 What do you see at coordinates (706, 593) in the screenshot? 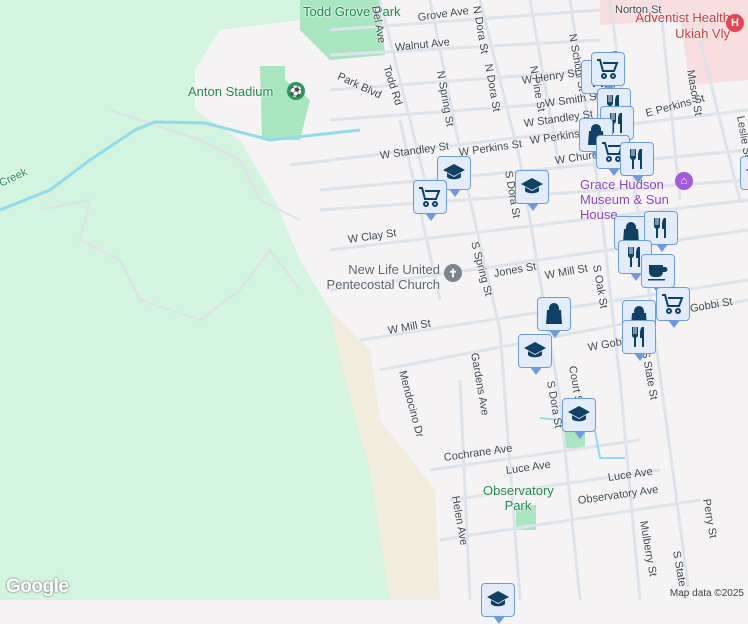
I see `map-attribution: Map data ©2025` at bounding box center [706, 593].